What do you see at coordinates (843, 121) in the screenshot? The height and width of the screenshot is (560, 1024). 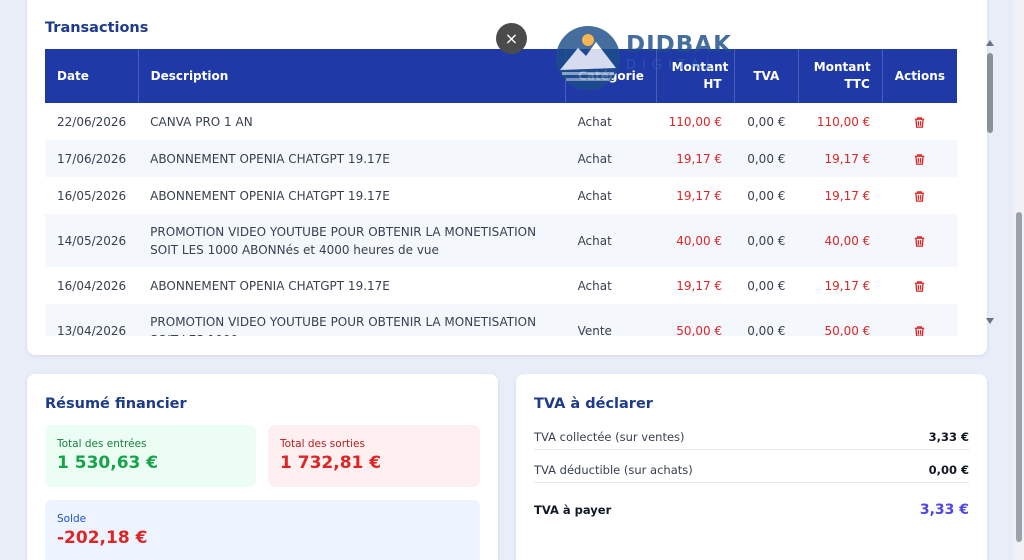 I see `row-amount-ttc: 110,00 €` at bounding box center [843, 121].